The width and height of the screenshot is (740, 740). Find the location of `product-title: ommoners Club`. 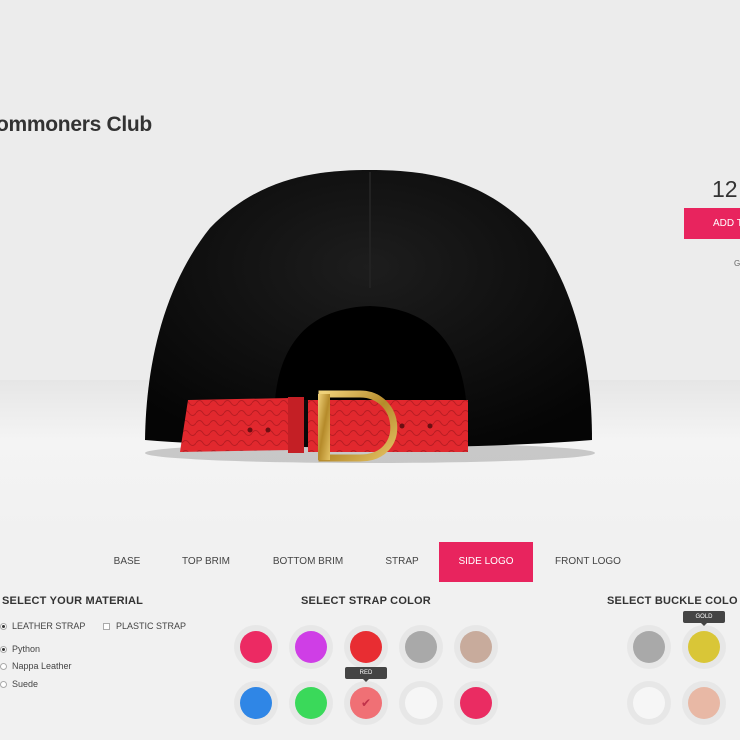

product-title: ommoners Club is located at coordinates (76, 124).